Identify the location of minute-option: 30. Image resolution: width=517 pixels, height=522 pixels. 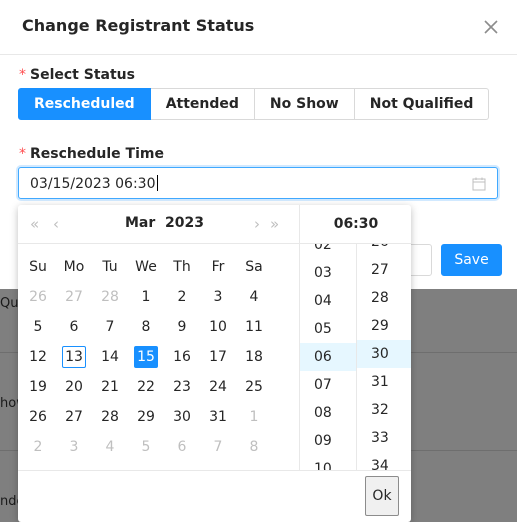
(384, 354).